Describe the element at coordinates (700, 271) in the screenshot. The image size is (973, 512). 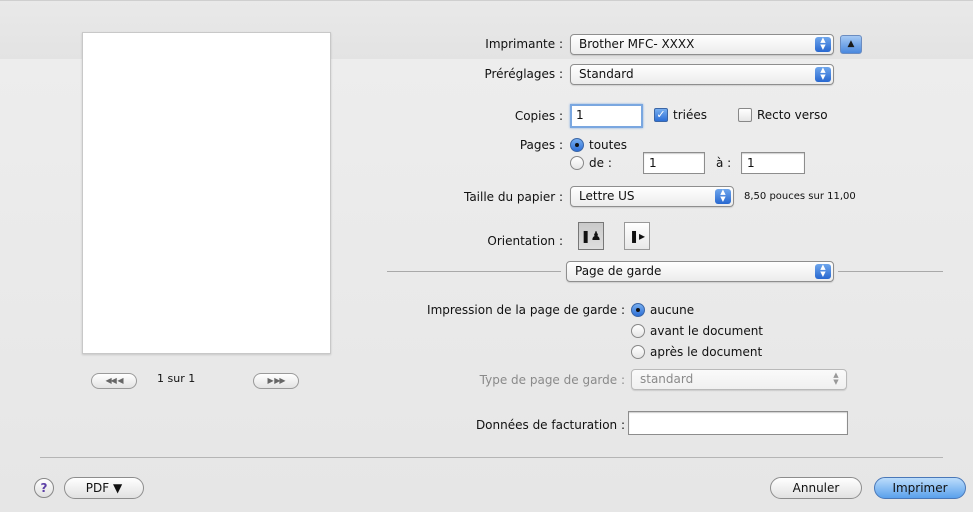
I see `section-select: Page de garde ▲ ▼` at that location.